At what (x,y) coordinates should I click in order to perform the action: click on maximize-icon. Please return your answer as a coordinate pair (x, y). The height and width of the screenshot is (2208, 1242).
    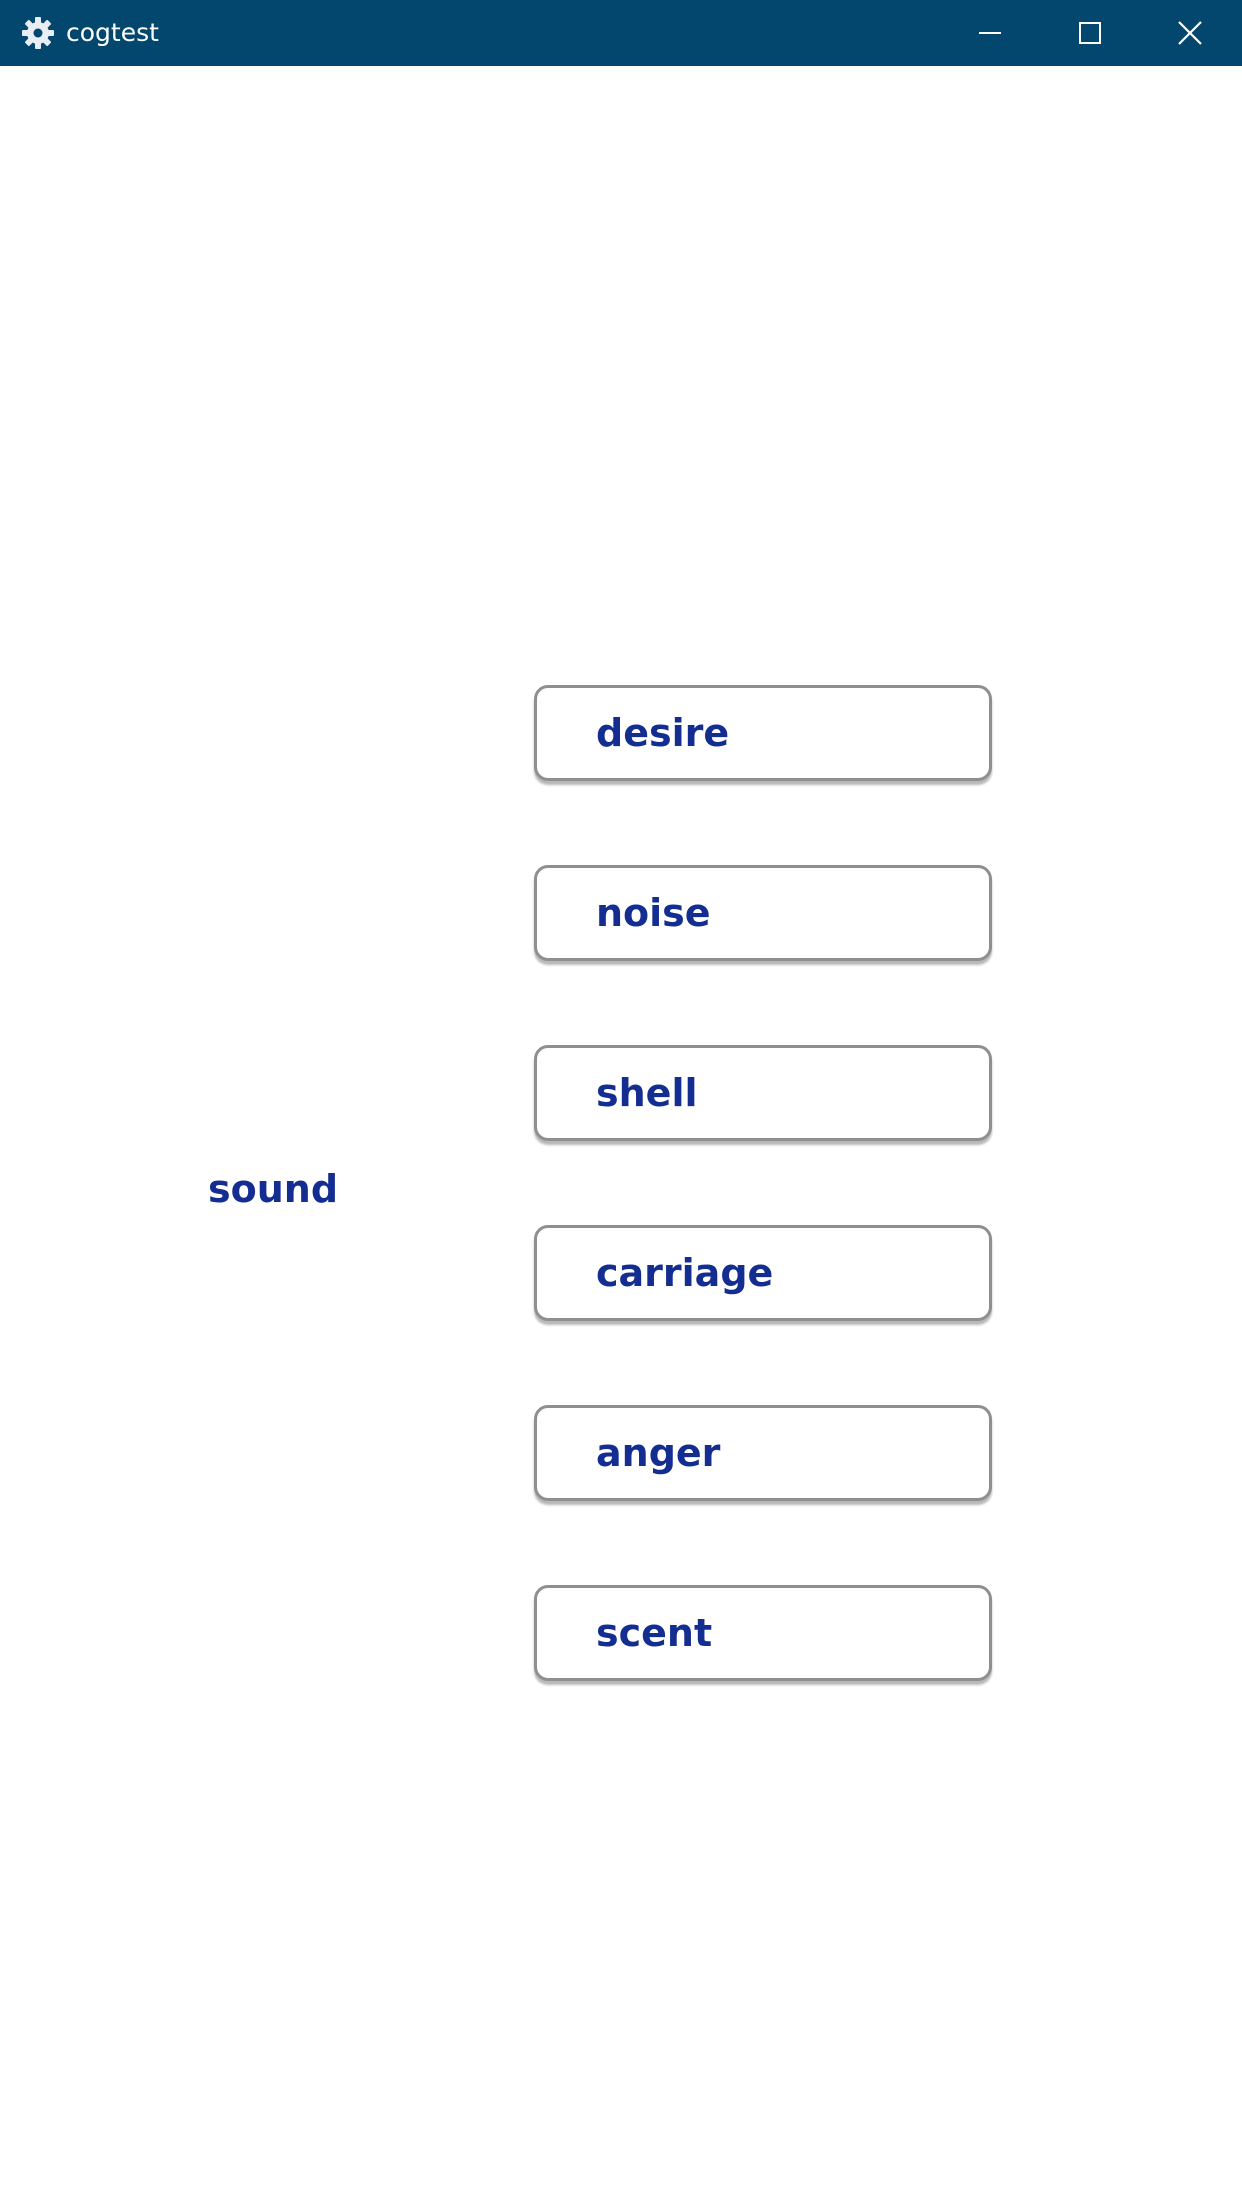
    Looking at the image, I should click on (1090, 33).